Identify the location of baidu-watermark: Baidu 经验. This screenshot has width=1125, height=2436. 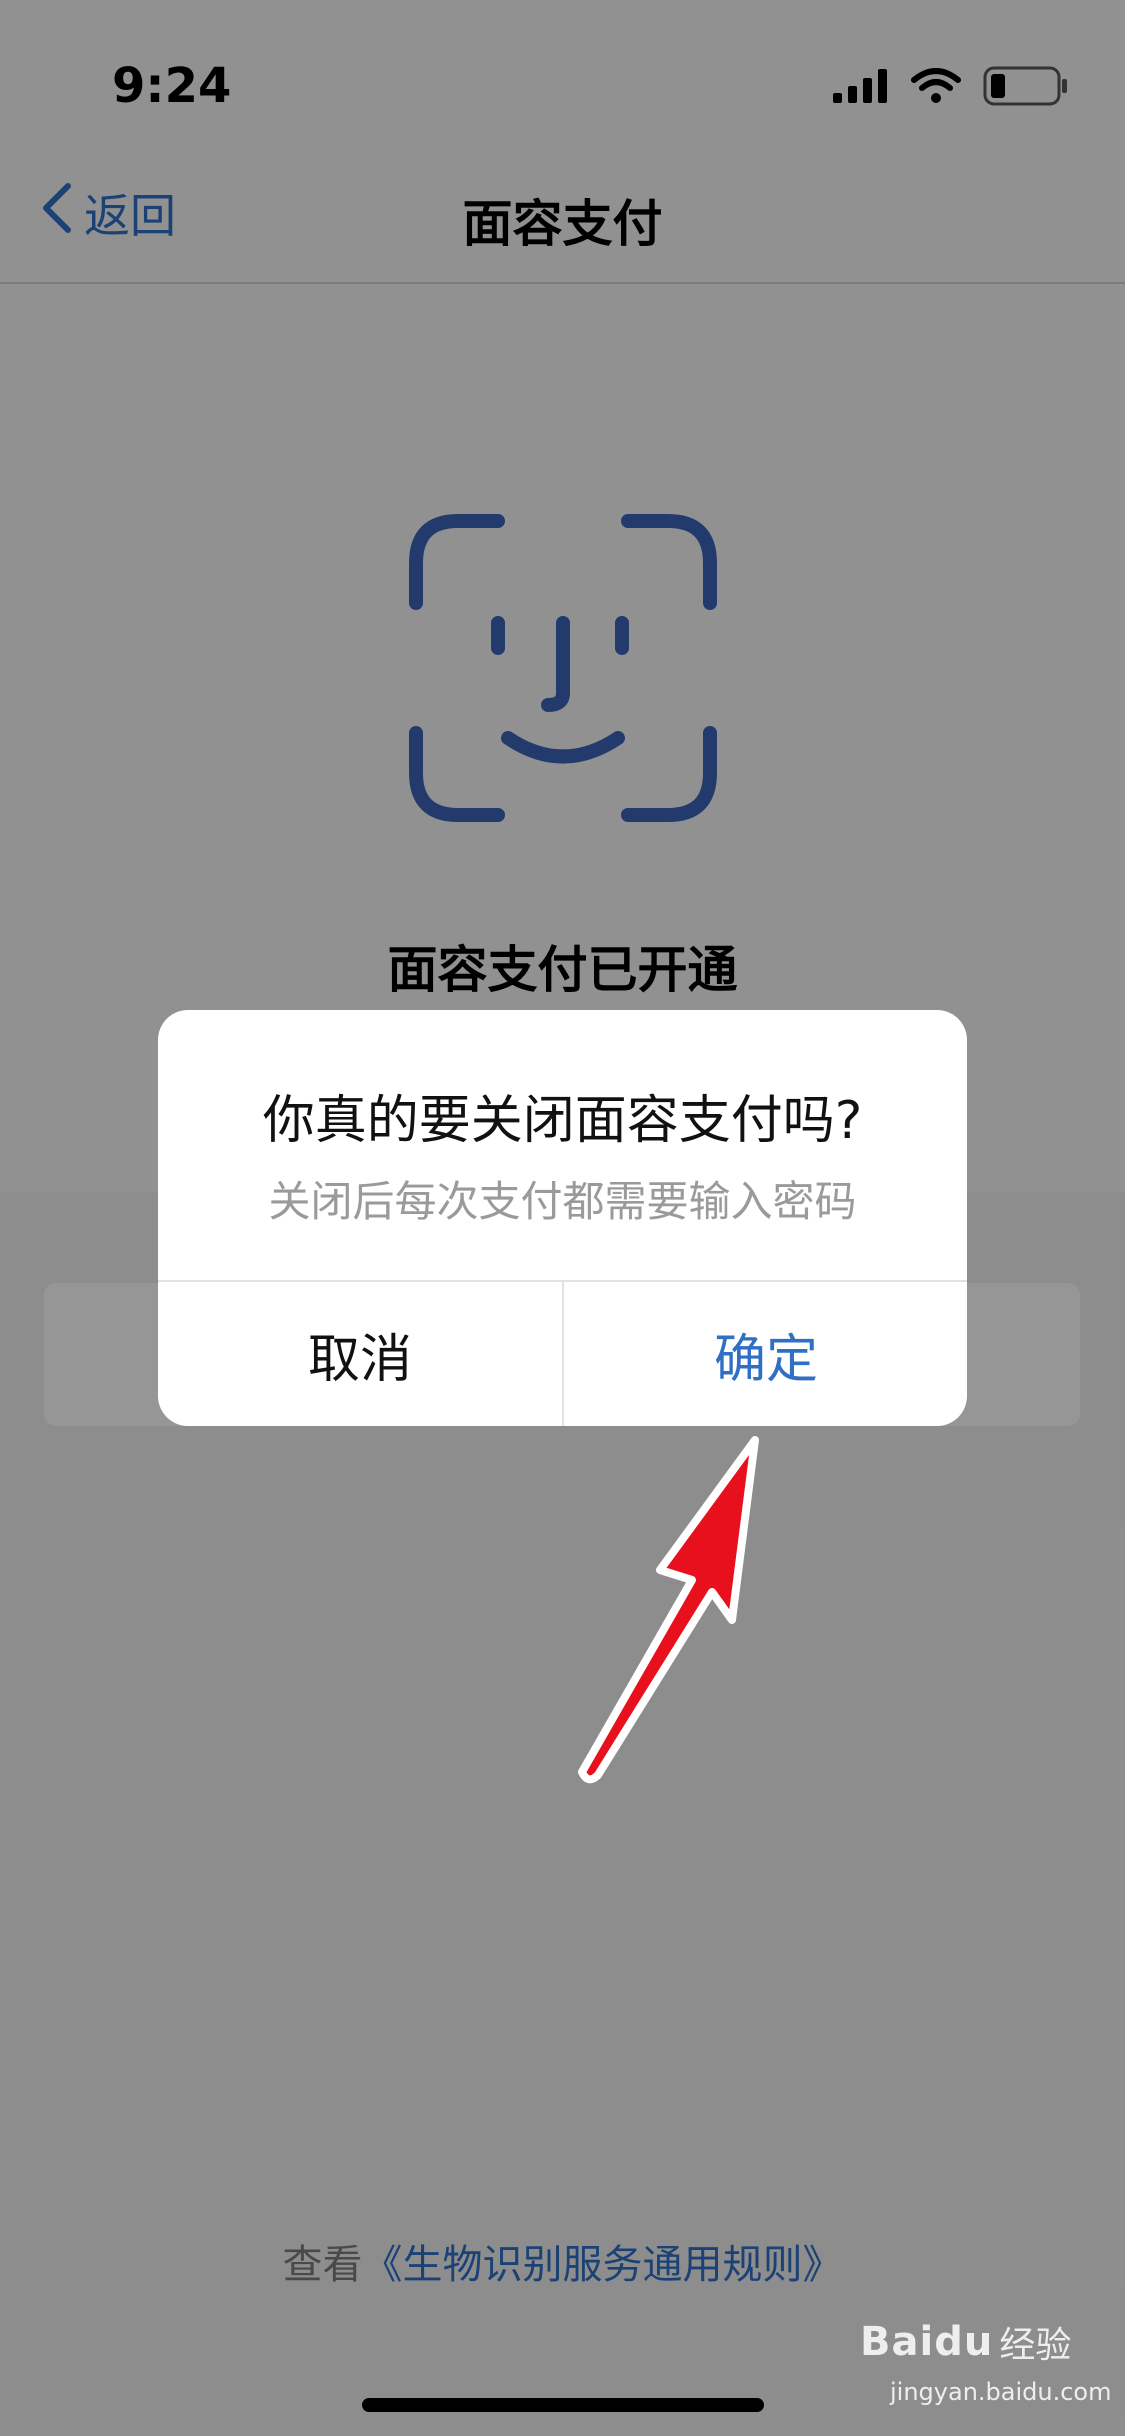
(965, 2342).